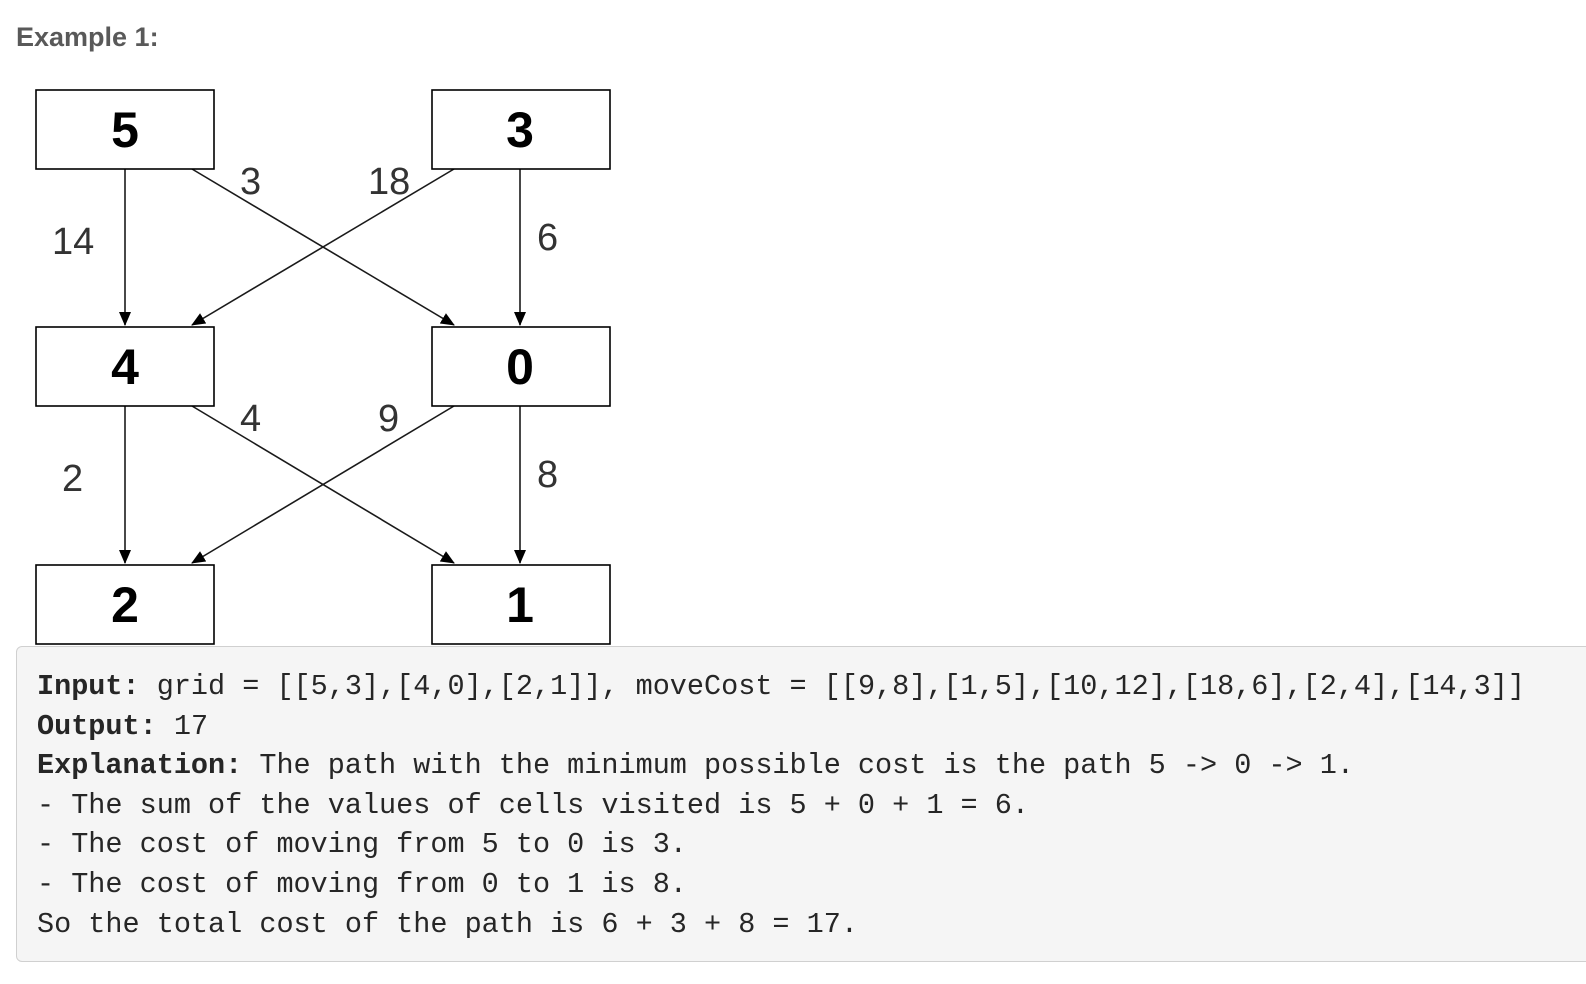 This screenshot has height=984, width=1586. Describe the element at coordinates (182, 726) in the screenshot. I see `output-value: 17` at that location.